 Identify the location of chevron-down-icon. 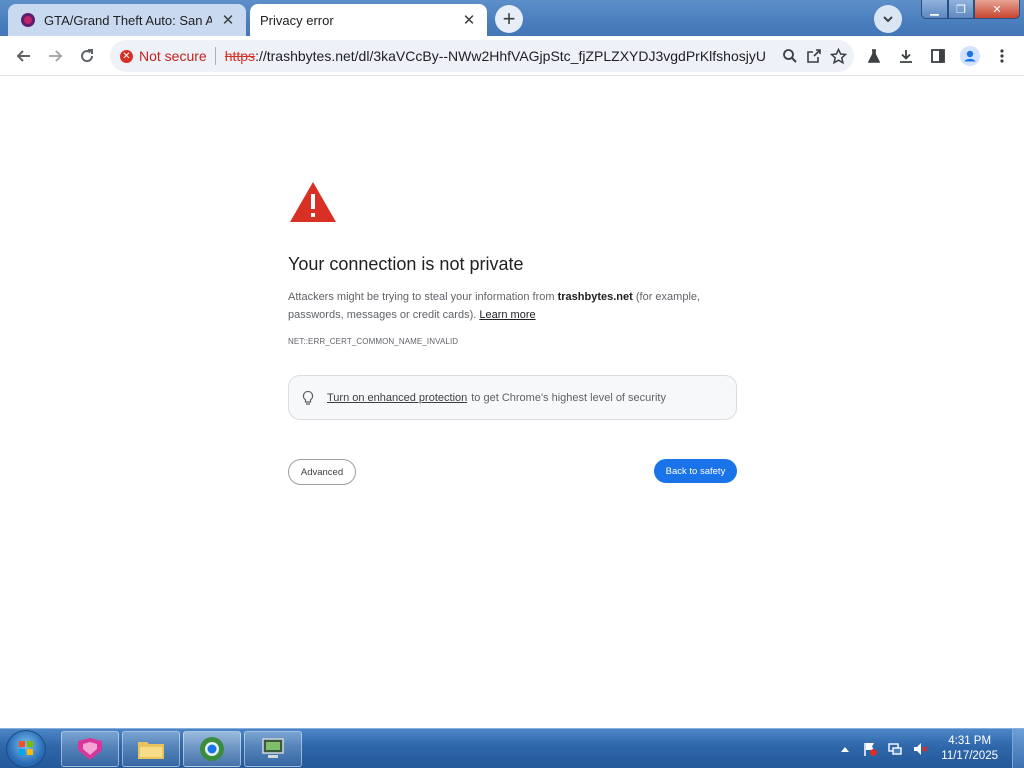
(888, 19).